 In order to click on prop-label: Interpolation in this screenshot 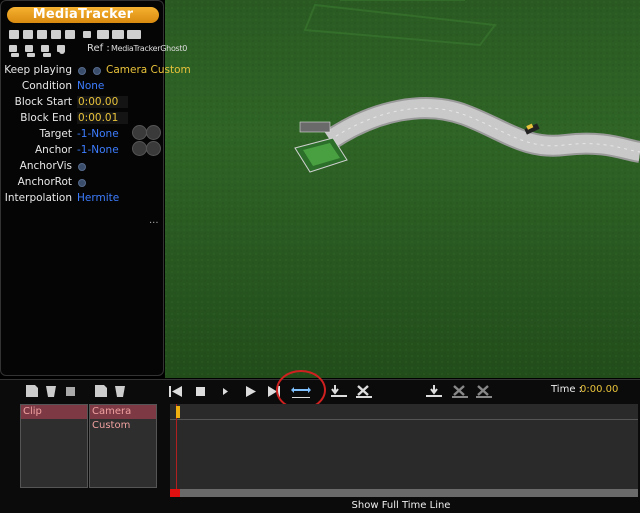, I will do `click(38, 198)`.